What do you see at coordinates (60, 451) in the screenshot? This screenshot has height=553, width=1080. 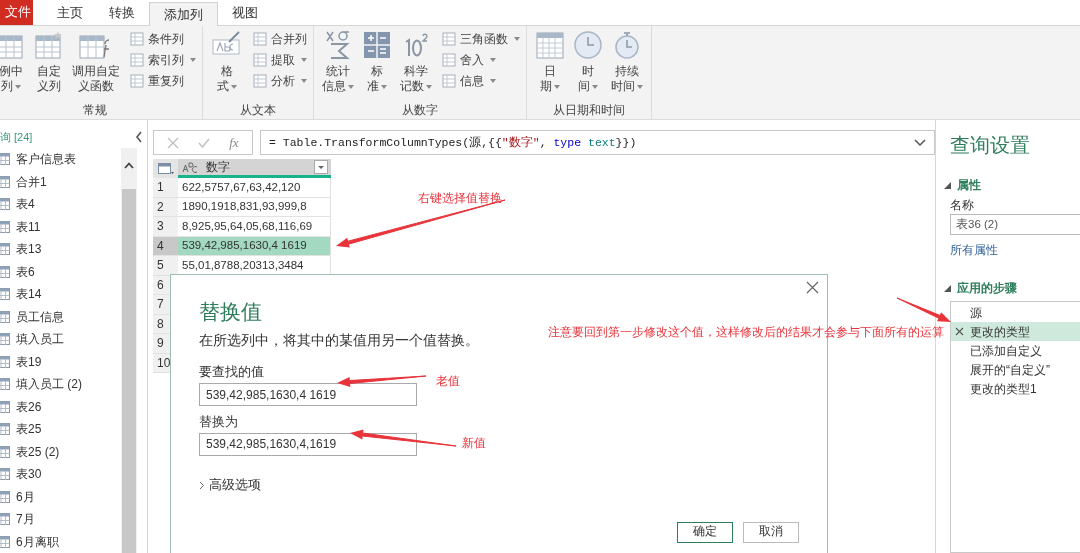 I see `query-item: 表25 (2)` at bounding box center [60, 451].